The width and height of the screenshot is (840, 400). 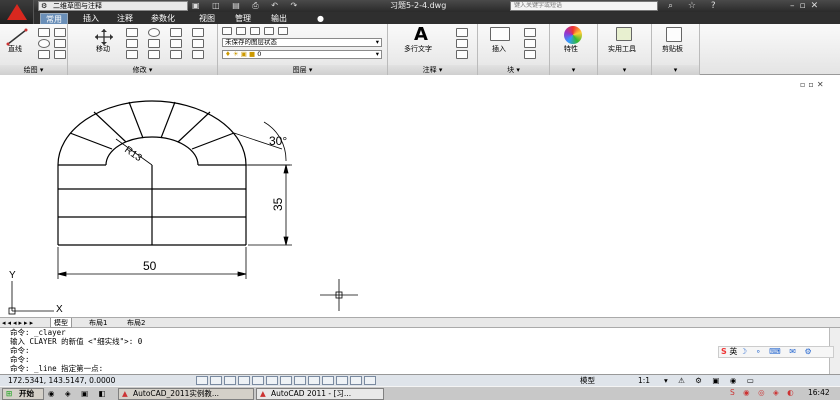 What do you see at coordinates (314, 380) in the screenshot?
I see `lineweight-toggle-icon` at bounding box center [314, 380].